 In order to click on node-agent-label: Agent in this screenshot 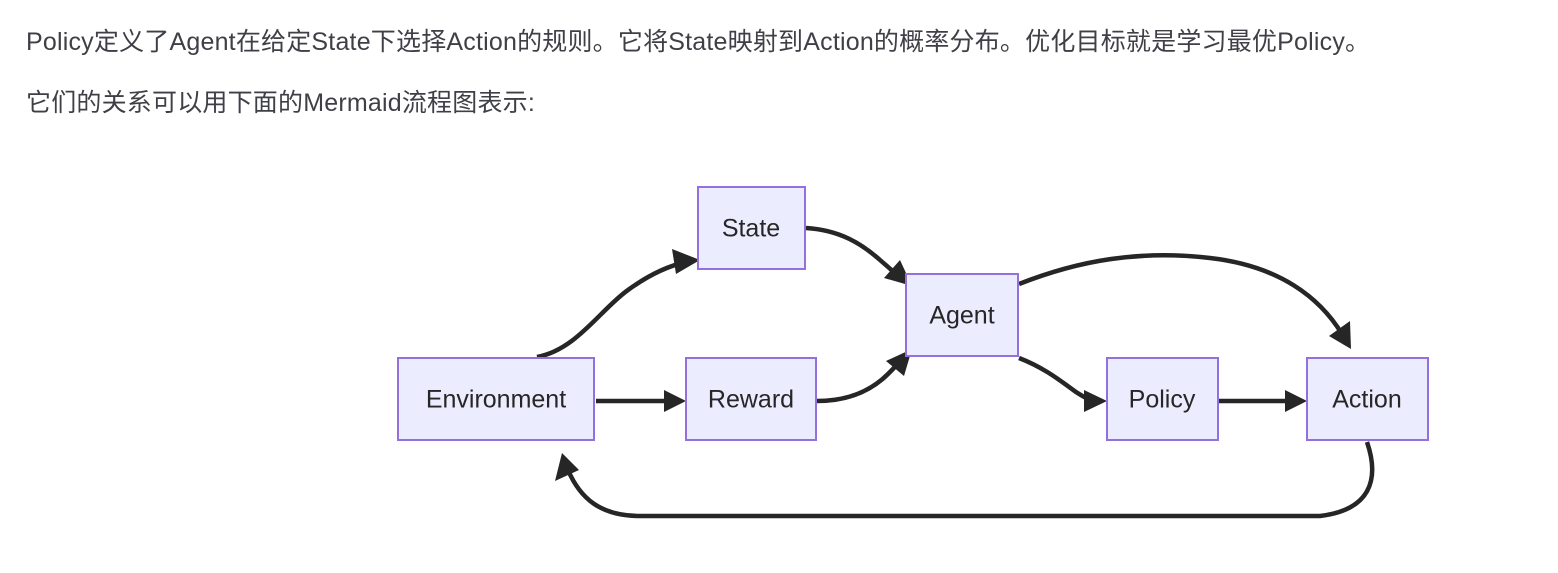, I will do `click(961, 316)`.